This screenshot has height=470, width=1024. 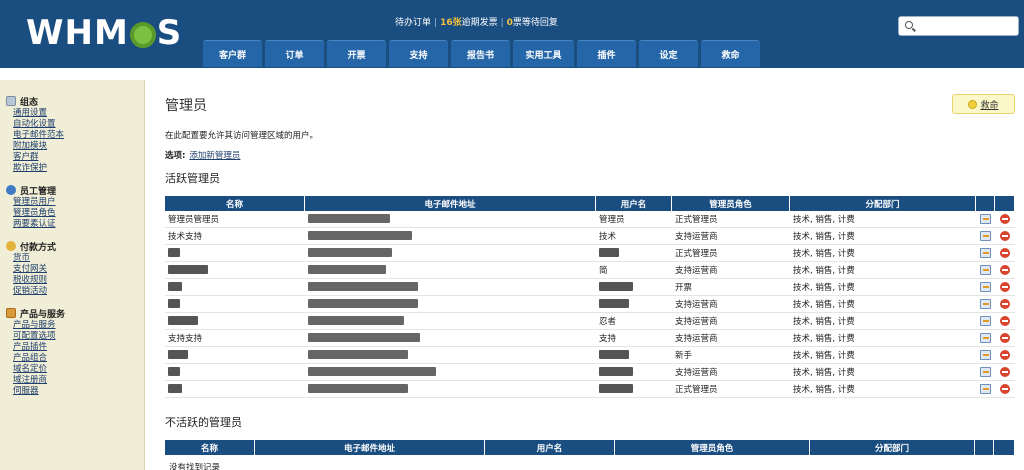 I want to click on sidebar-item-admin-users: 管理员用户, so click(x=78, y=202).